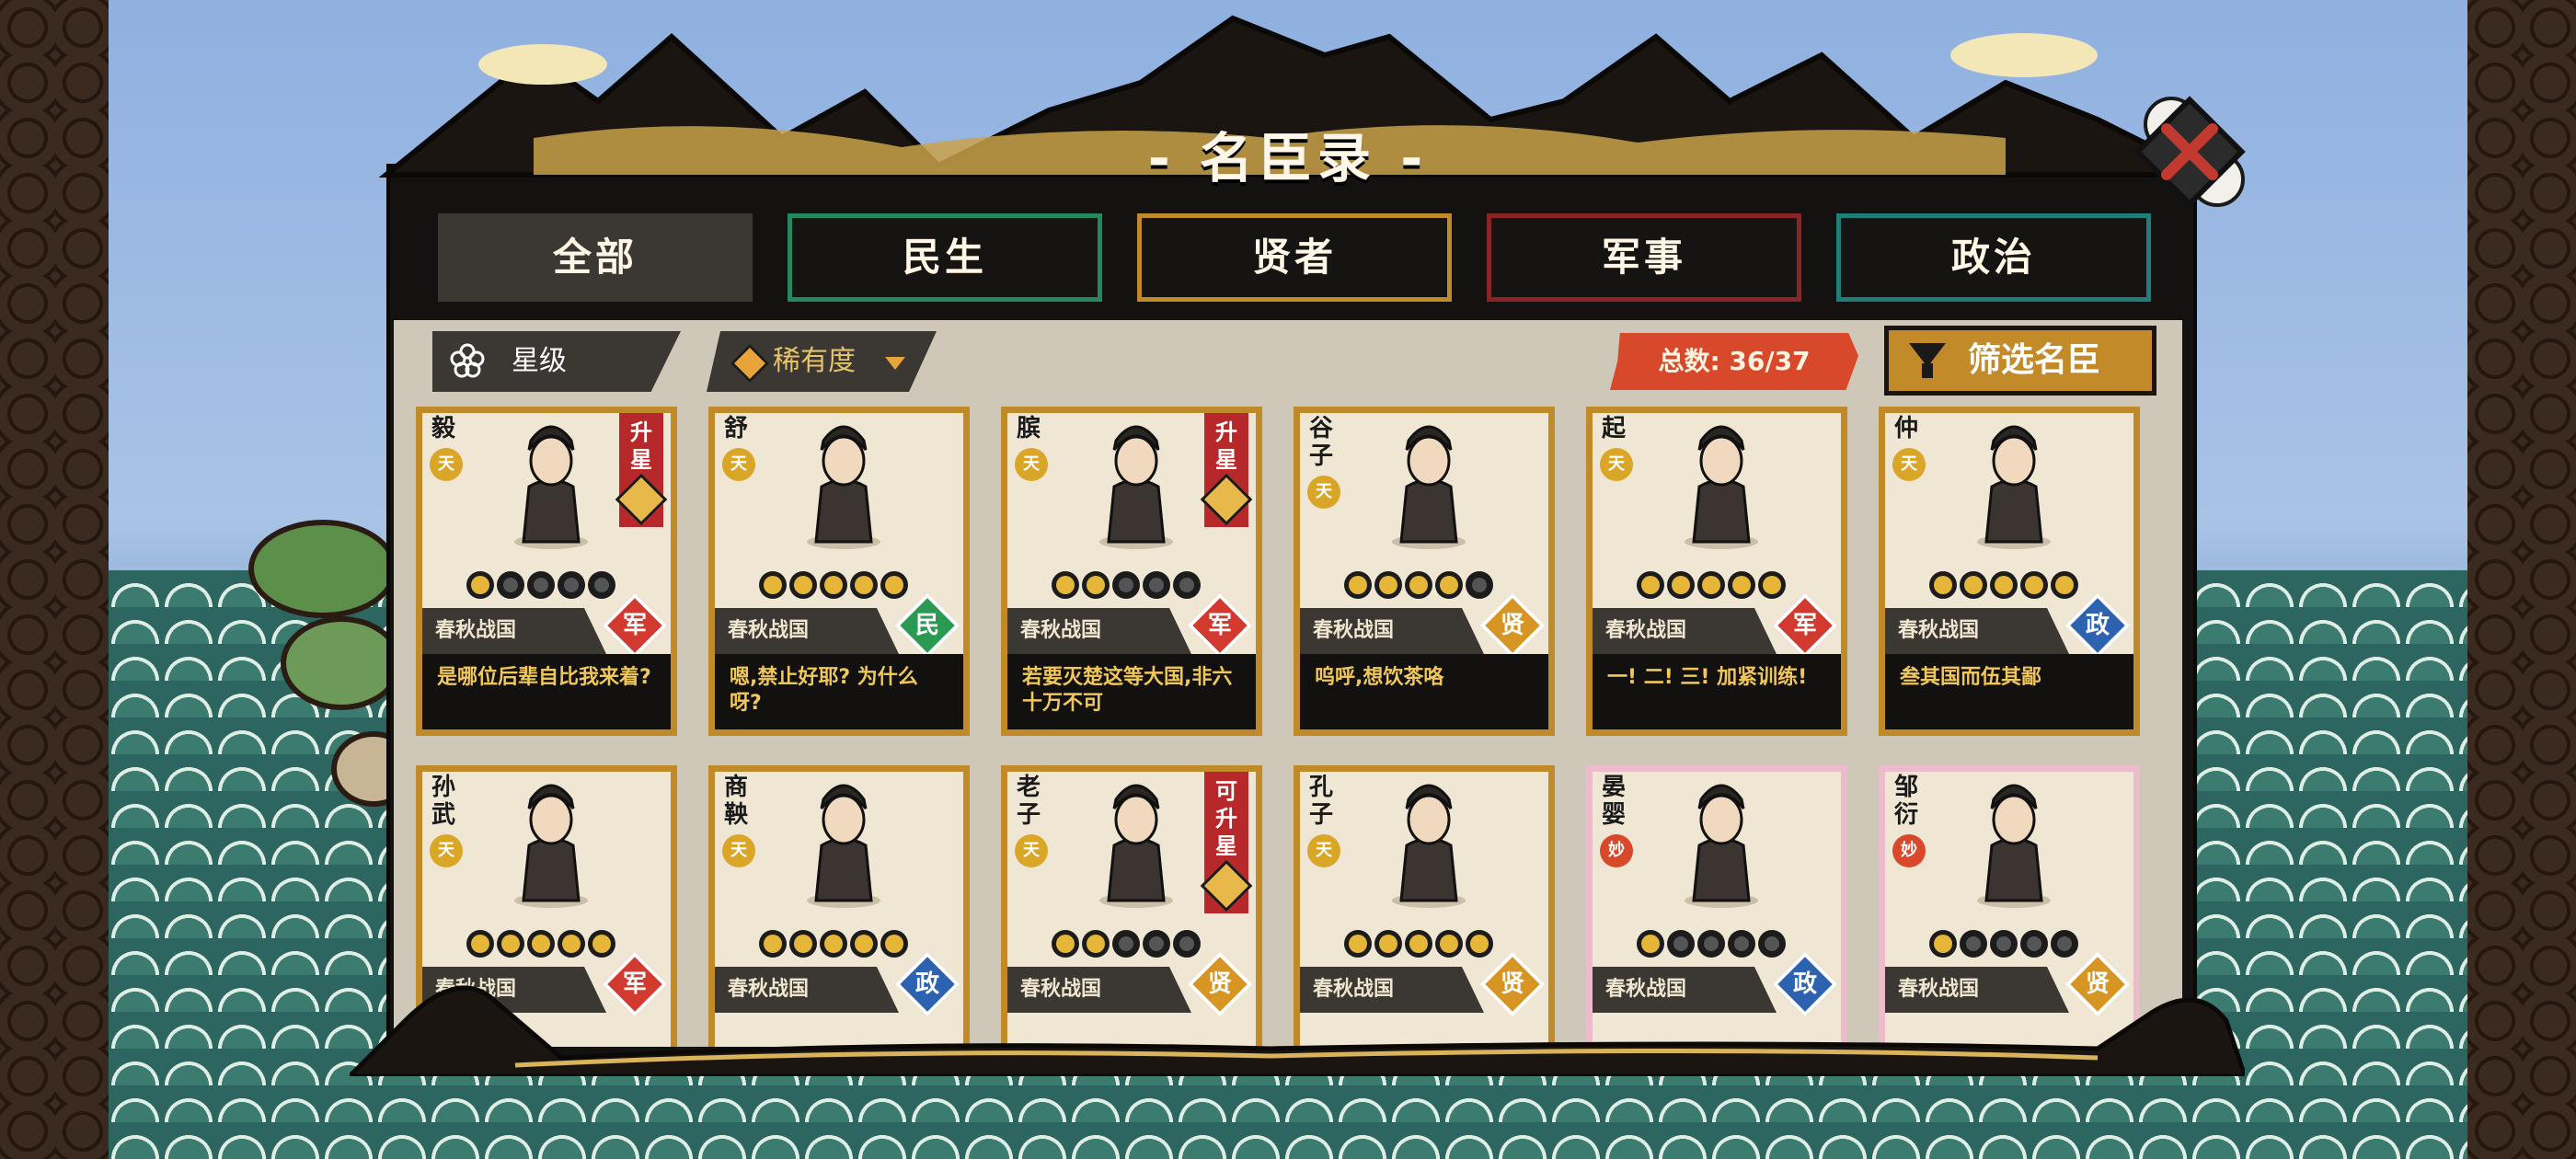 This screenshot has width=2576, height=1159. Describe the element at coordinates (2020, 361) in the screenshot. I see `filter-ministers-button: 筛选名臣` at that location.